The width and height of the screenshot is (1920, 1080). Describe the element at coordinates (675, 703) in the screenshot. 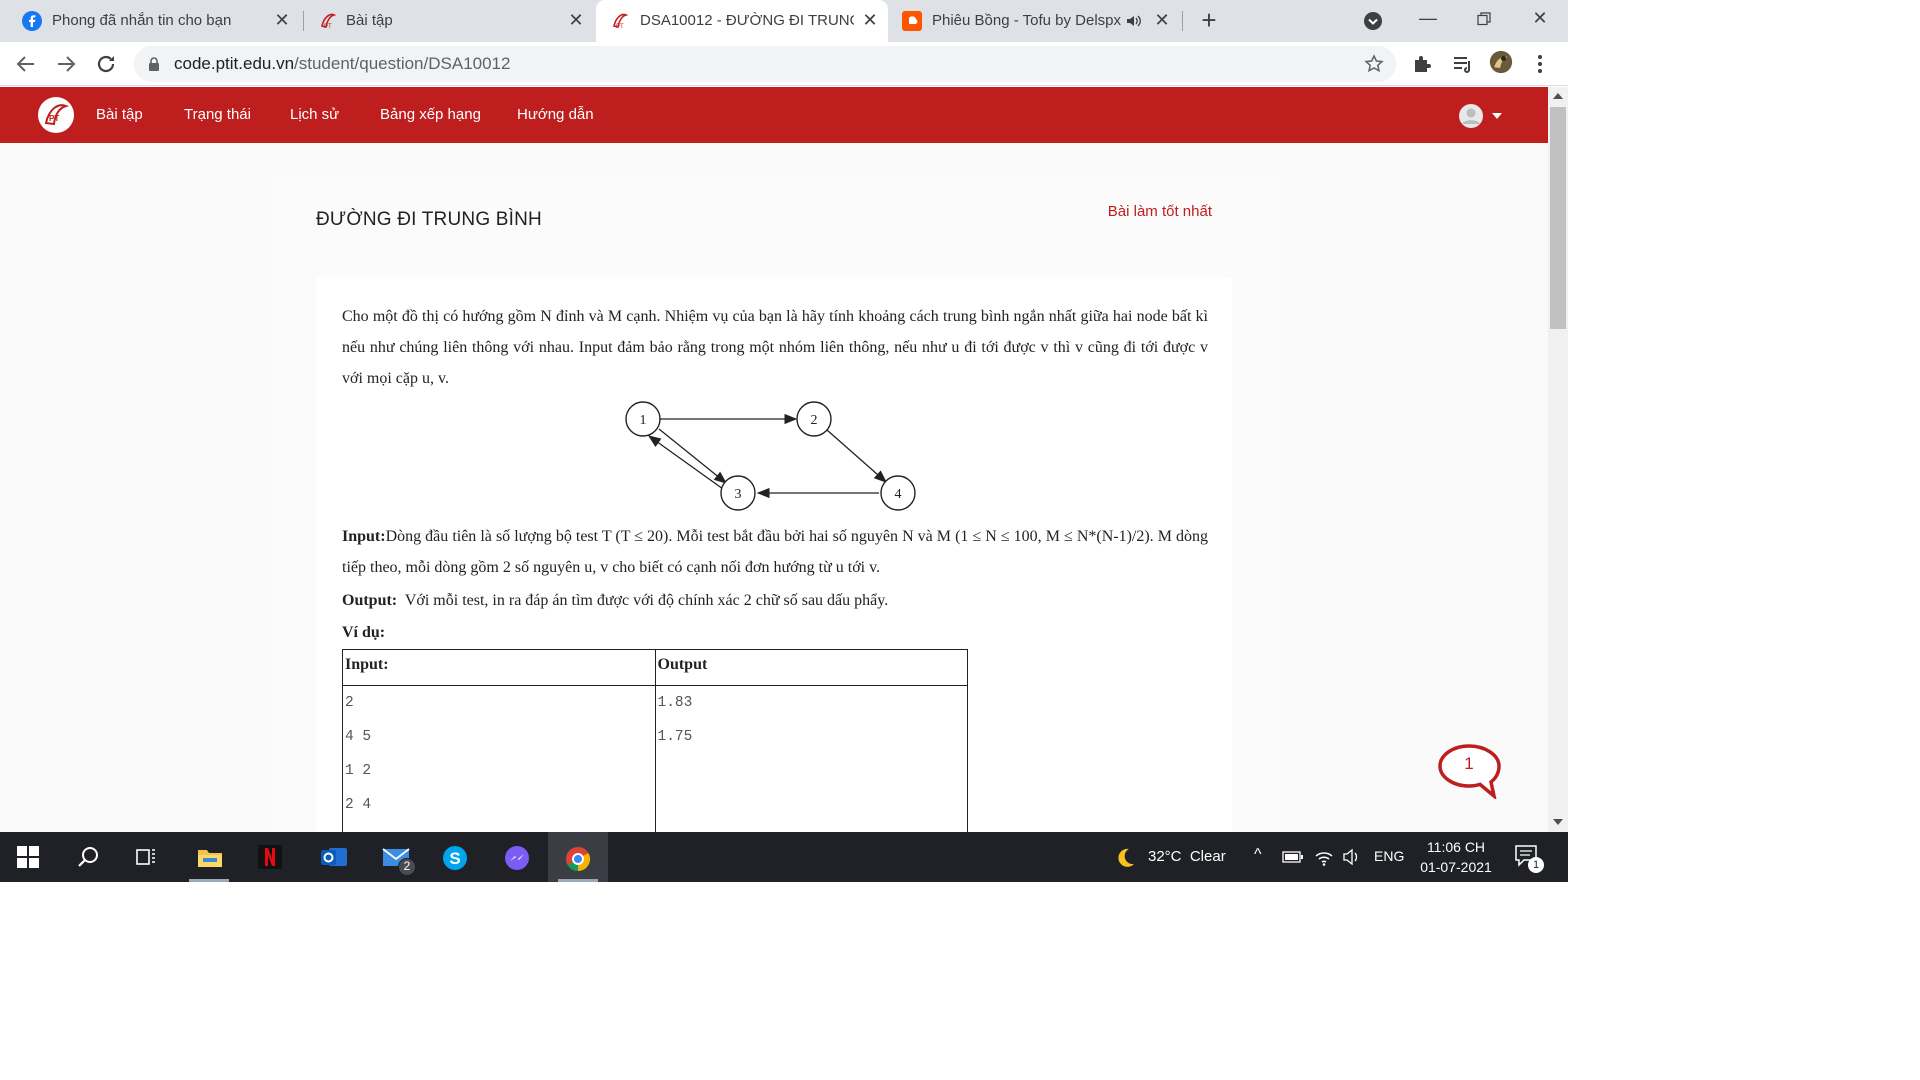

I see `sample-output-line: 1.83` at that location.